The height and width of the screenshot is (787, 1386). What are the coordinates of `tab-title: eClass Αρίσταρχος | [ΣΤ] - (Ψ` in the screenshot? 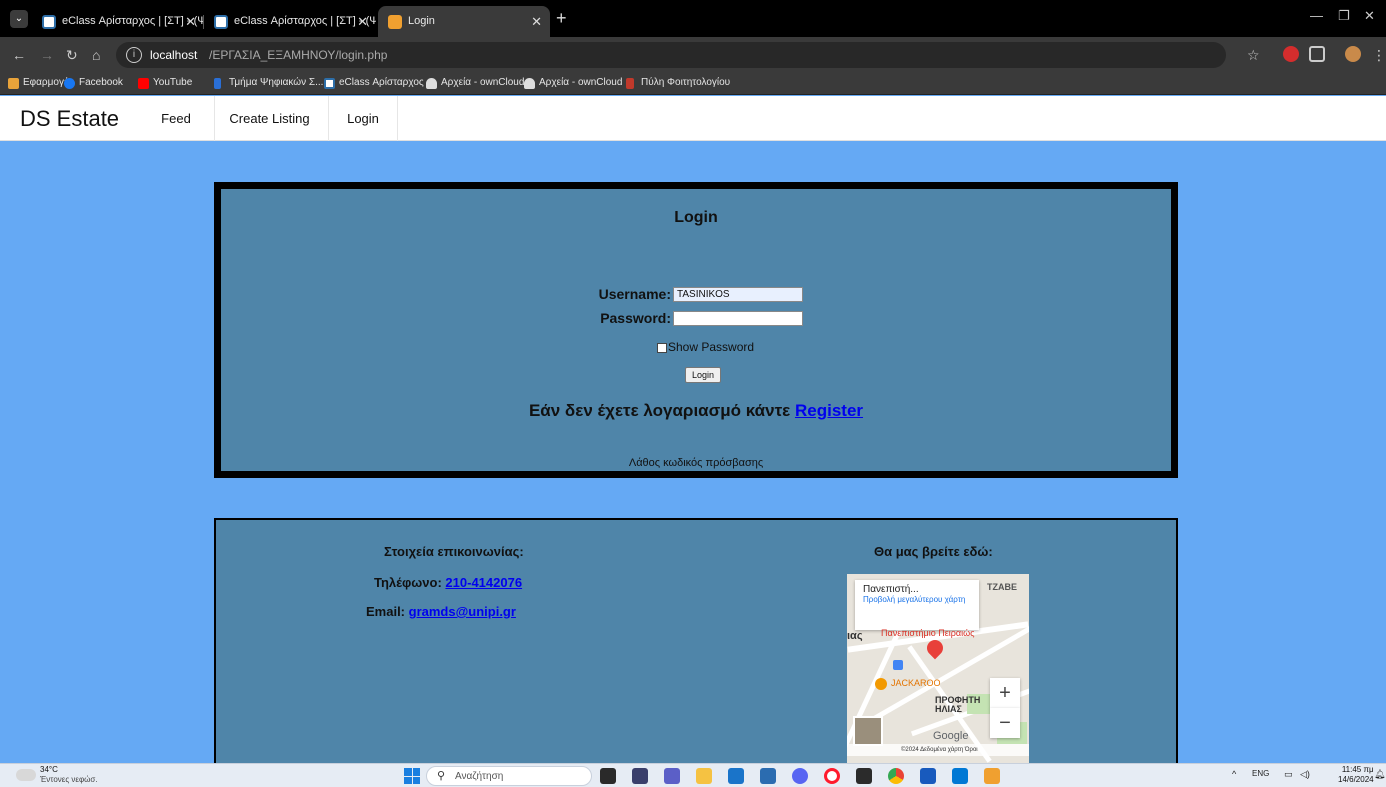 It's located at (305, 21).